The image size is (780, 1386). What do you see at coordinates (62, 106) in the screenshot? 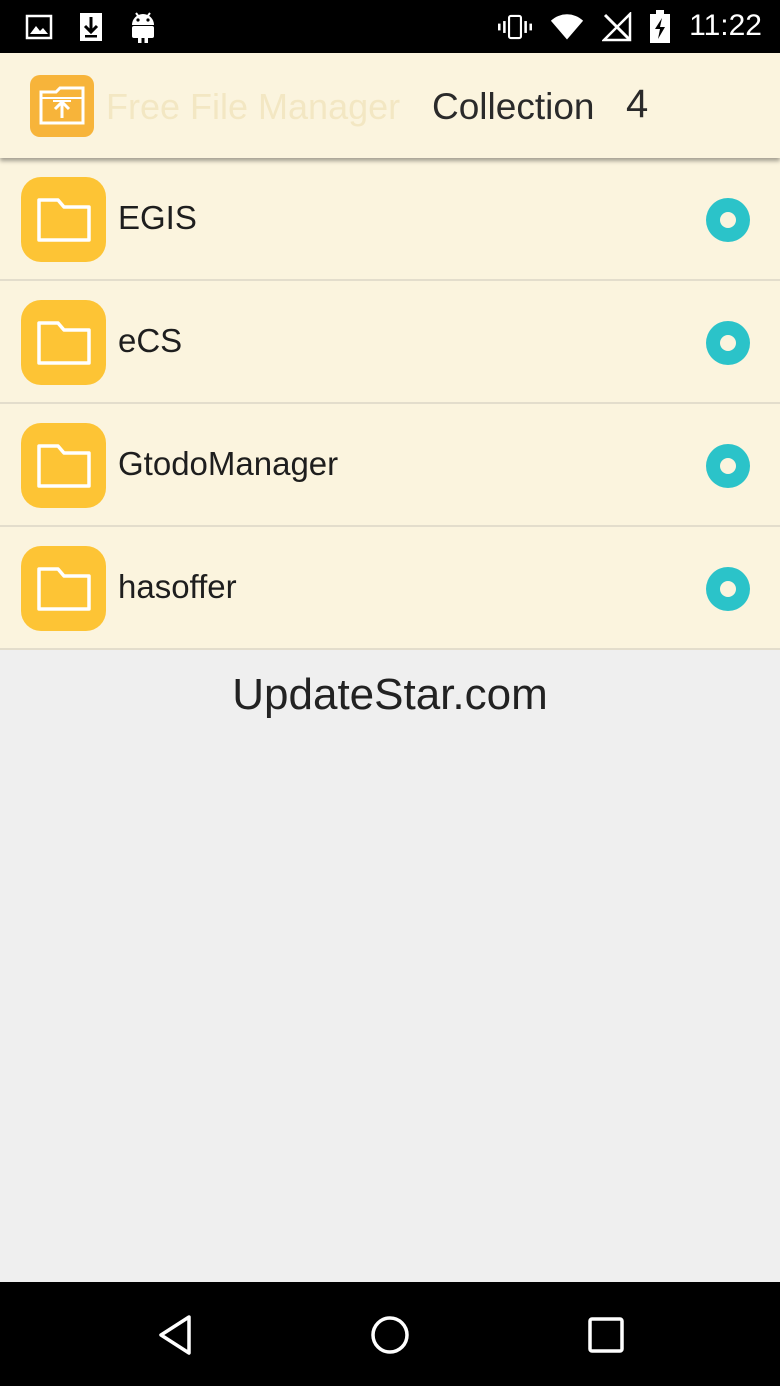
I see `folder-upload-icon` at bounding box center [62, 106].